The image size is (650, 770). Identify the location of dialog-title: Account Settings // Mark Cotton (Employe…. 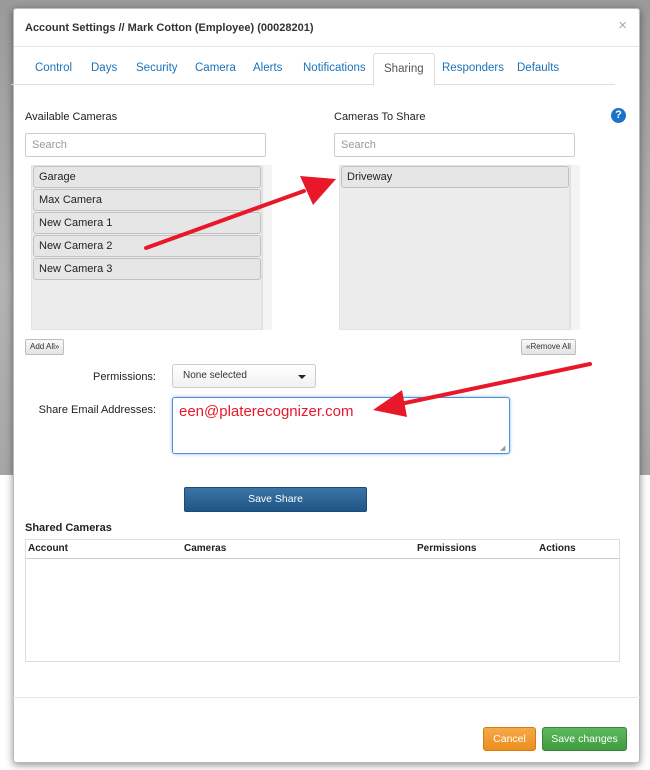
(169, 28).